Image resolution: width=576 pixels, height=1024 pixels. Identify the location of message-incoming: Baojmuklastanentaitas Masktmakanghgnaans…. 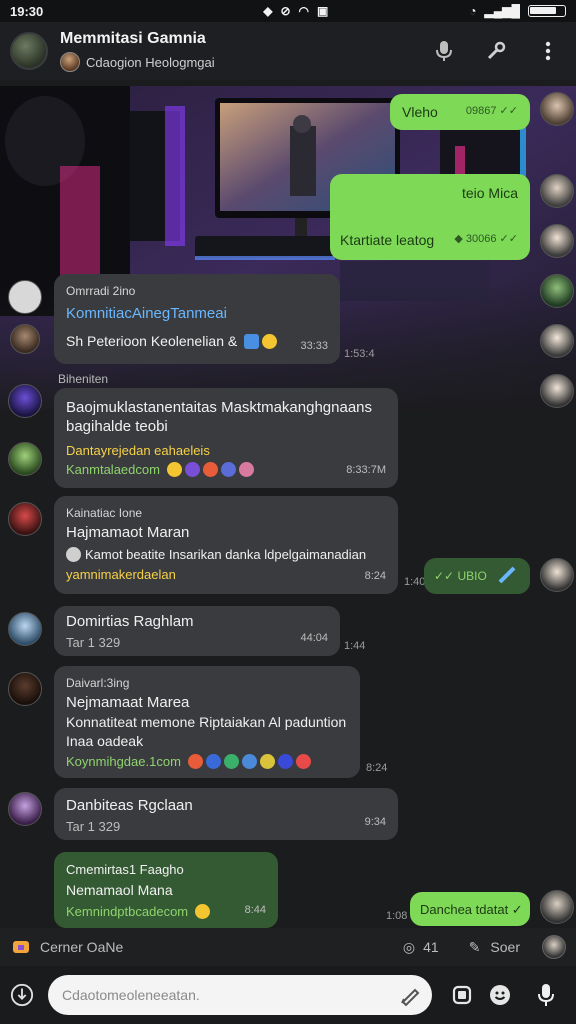
(226, 438).